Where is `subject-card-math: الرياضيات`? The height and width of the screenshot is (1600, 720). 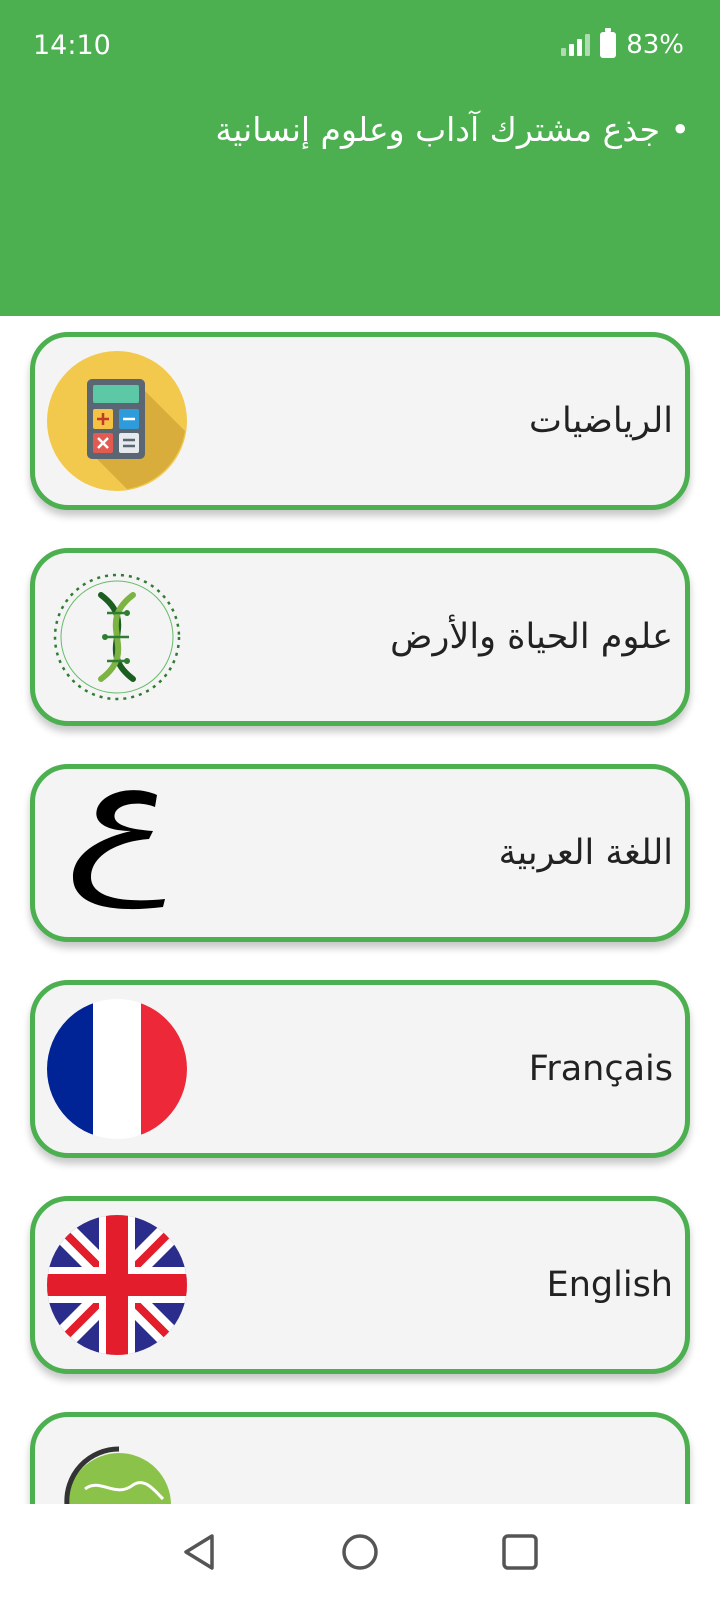
subject-card-math: الرياضيات is located at coordinates (360, 421).